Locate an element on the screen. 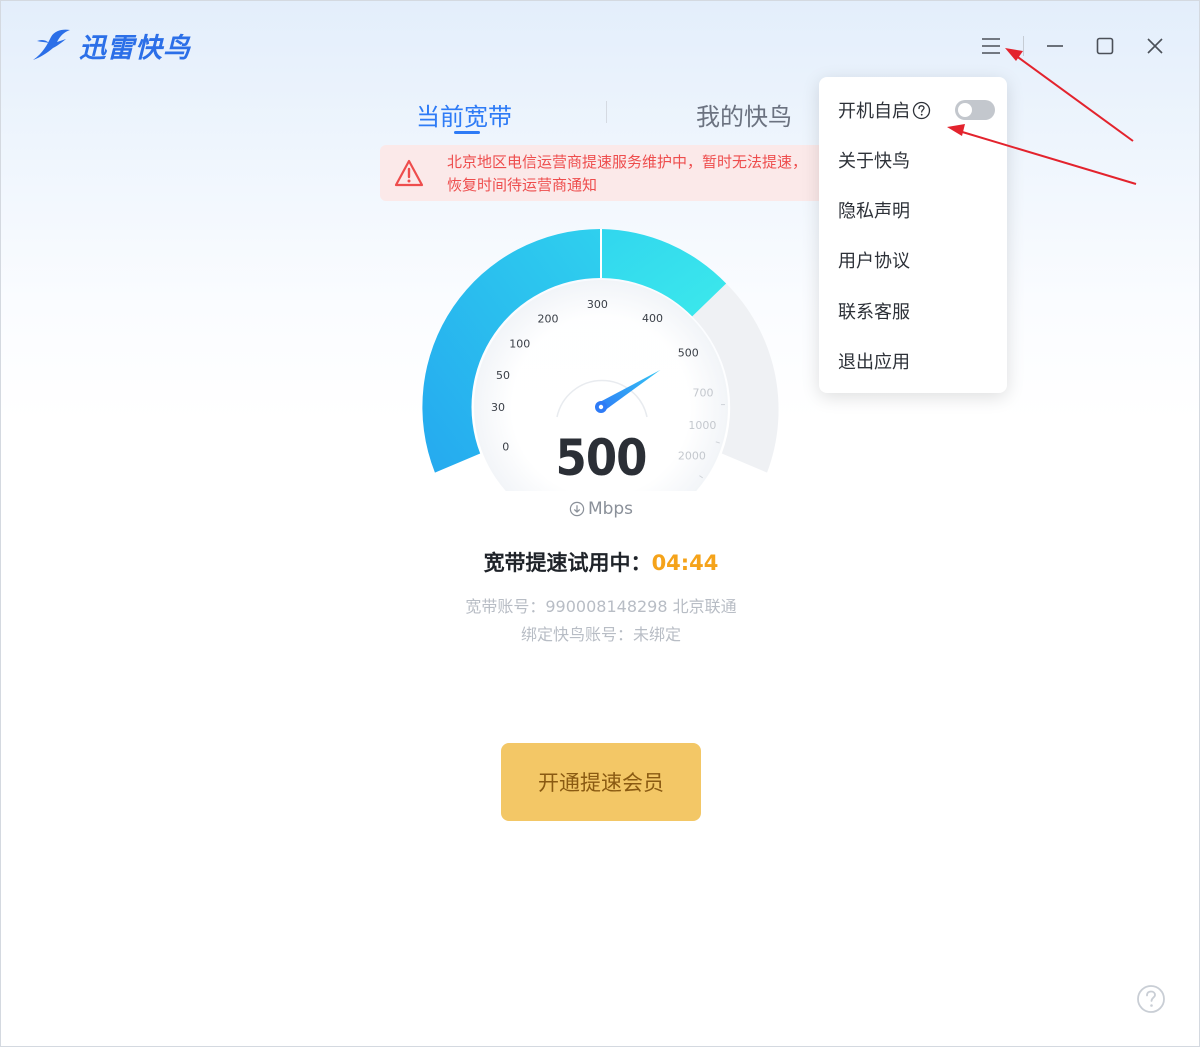 The width and height of the screenshot is (1200, 1047). swallow-logo-icon is located at coordinates (51, 44).